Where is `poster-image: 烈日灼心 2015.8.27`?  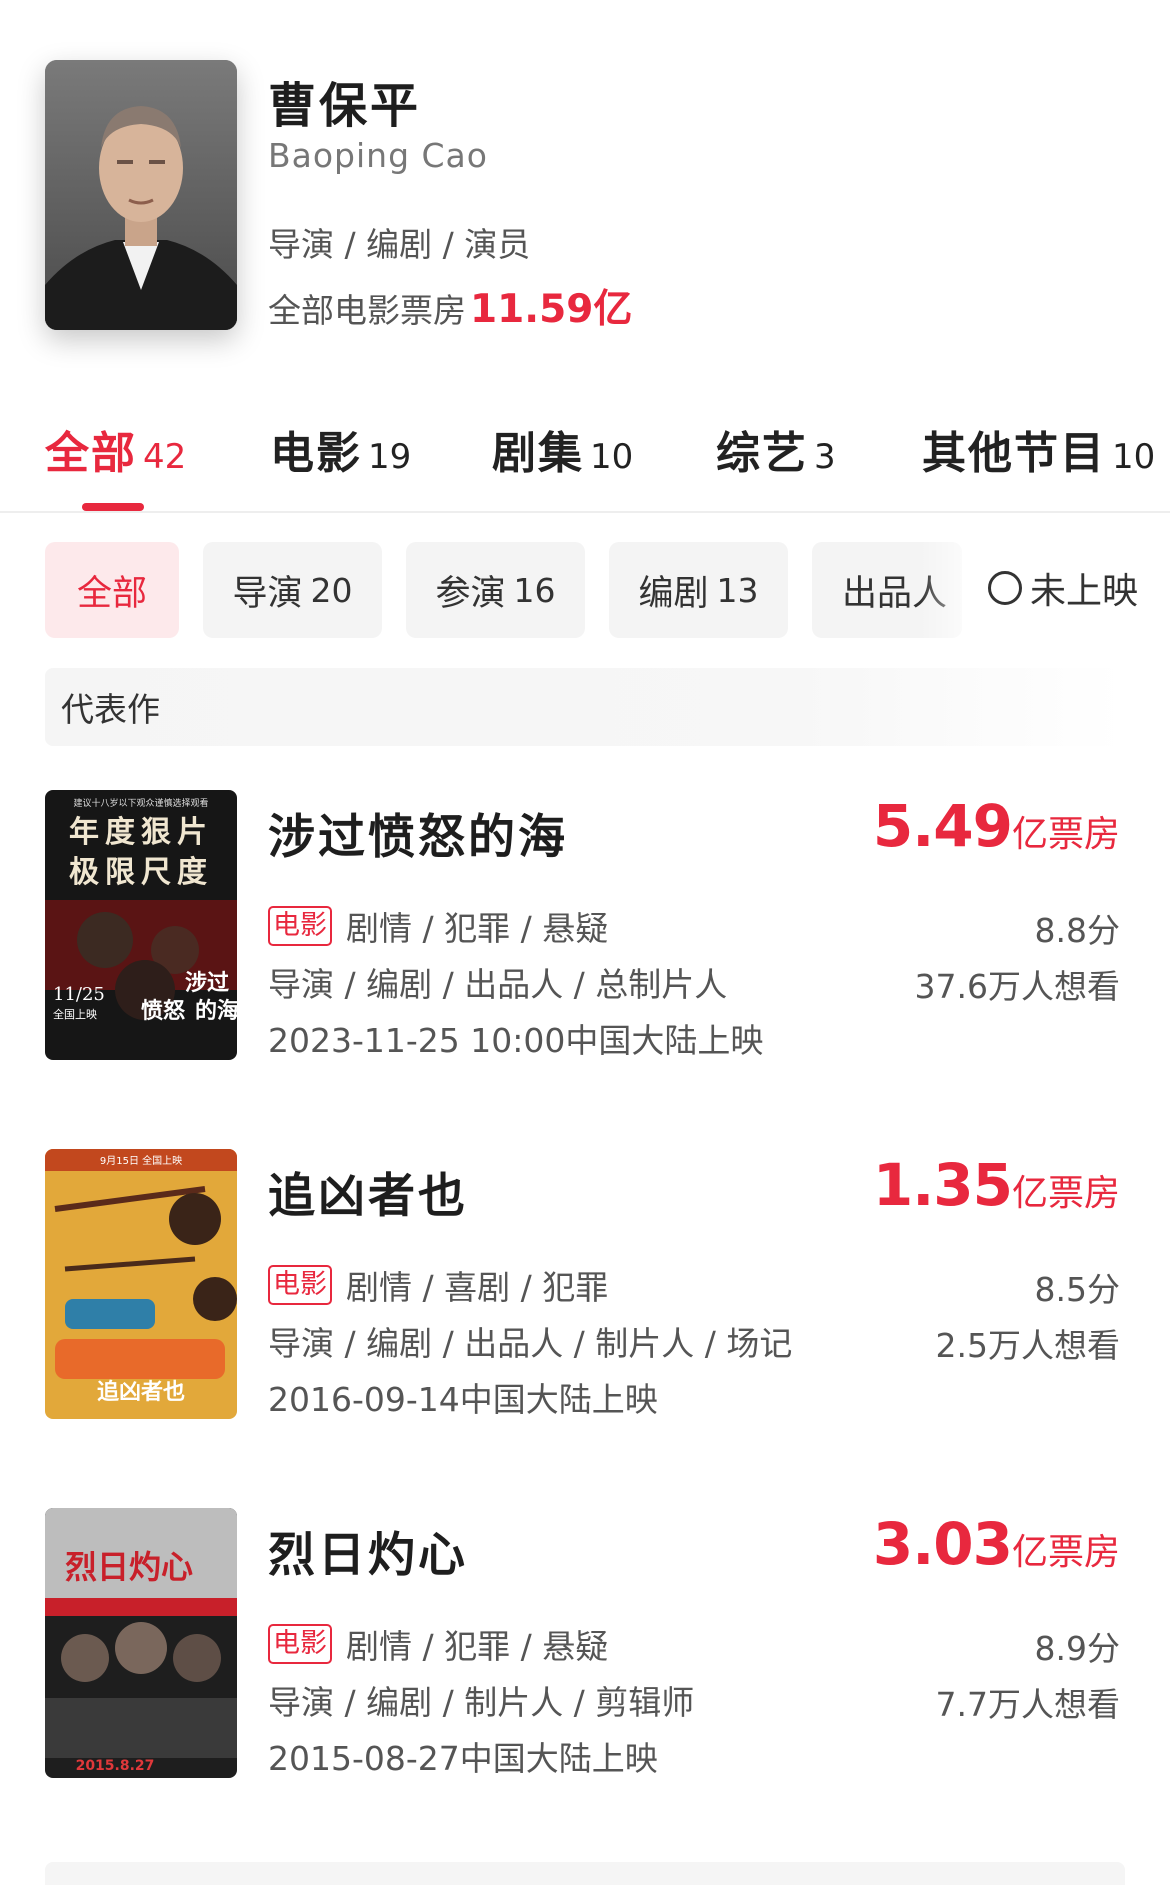
poster-image: 烈日灼心 2015.8.27 is located at coordinates (141, 1643).